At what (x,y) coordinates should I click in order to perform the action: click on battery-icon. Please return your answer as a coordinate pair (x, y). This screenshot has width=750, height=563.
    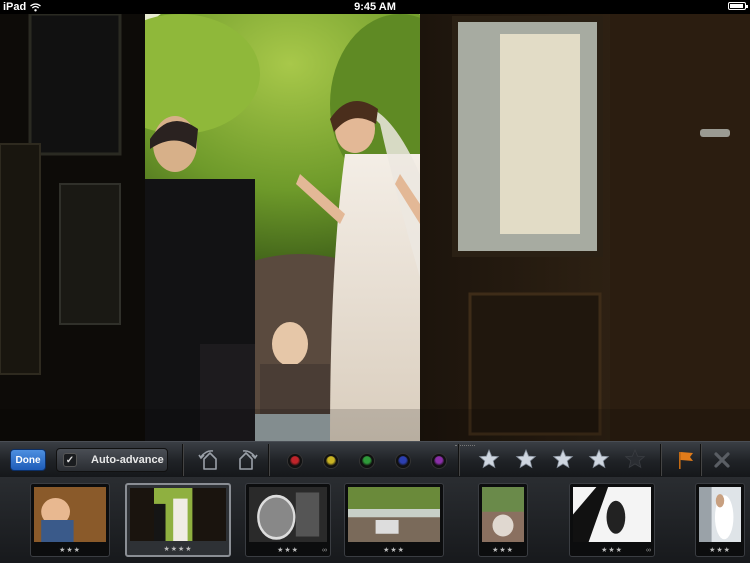
    Looking at the image, I should click on (738, 6).